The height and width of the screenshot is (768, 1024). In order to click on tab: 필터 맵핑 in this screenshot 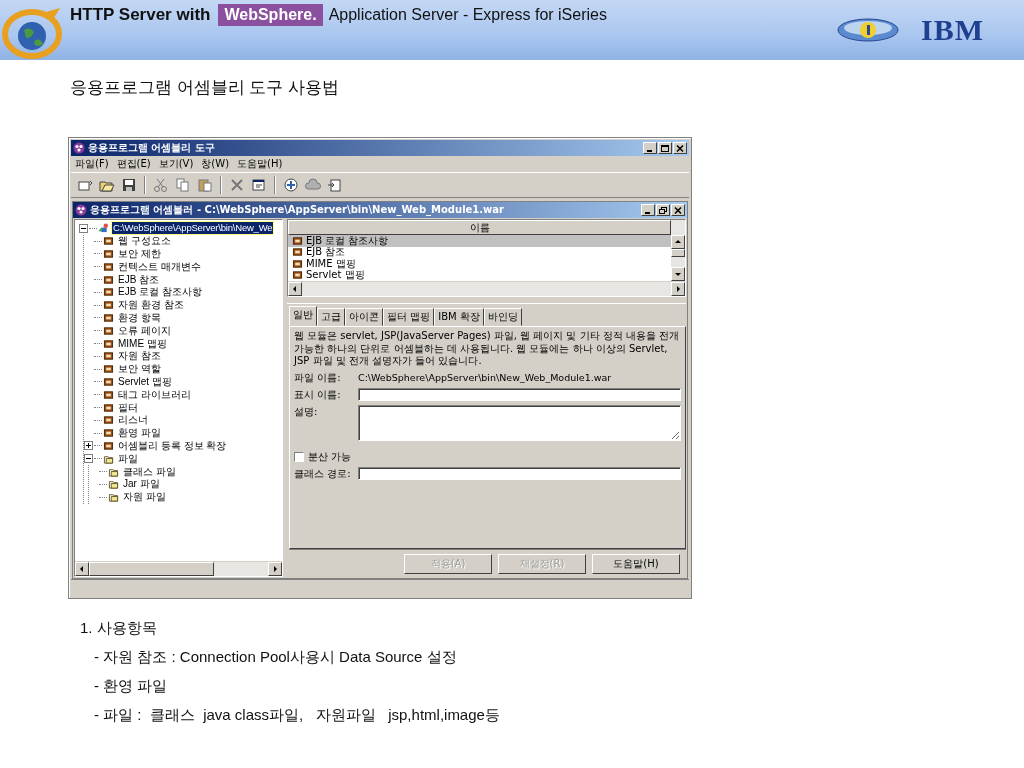, I will do `click(409, 317)`.